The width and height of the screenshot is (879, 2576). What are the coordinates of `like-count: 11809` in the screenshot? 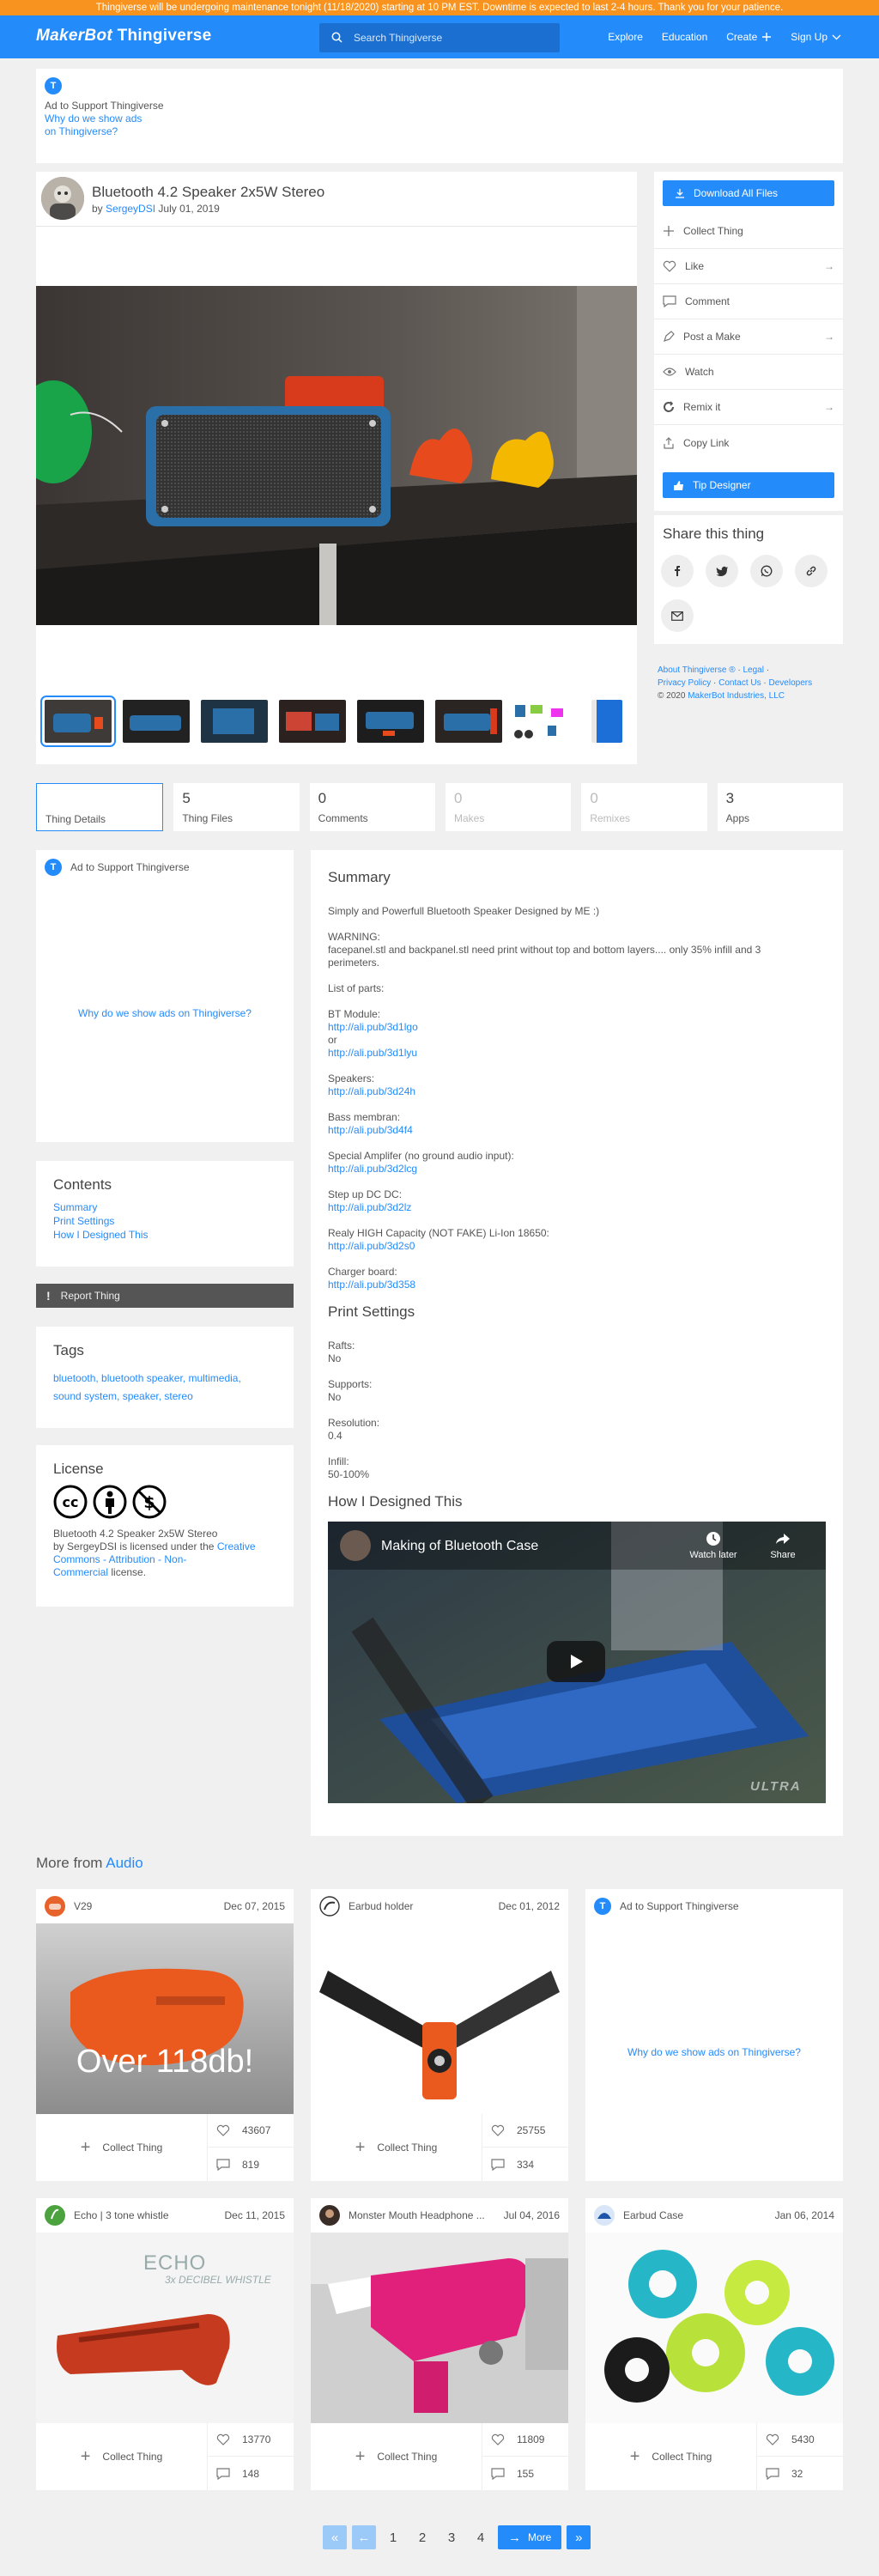 It's located at (525, 2440).